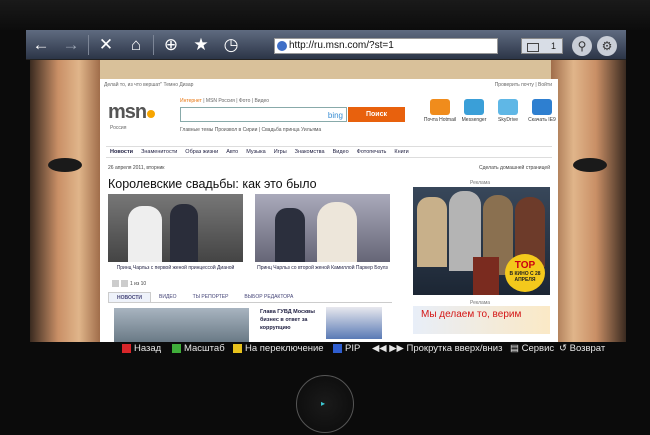  What do you see at coordinates (132, 112) in the screenshot?
I see `msn-logo: msn` at bounding box center [132, 112].